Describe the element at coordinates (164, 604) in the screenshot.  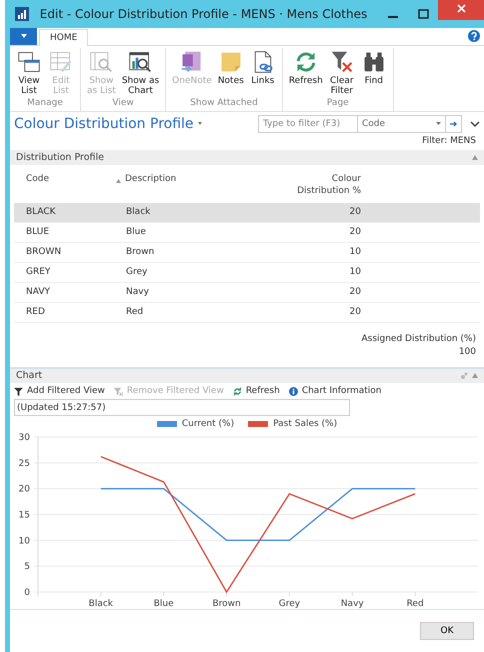
I see `axis-category-label: Blue` at that location.